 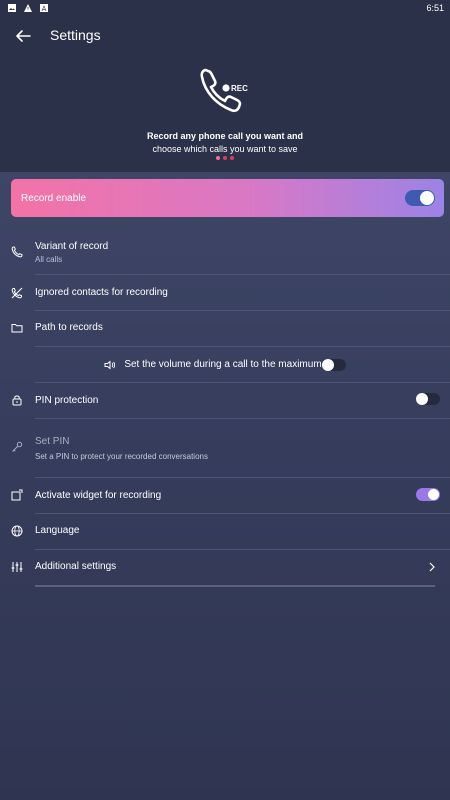 I want to click on folder-icon, so click(x=17, y=328).